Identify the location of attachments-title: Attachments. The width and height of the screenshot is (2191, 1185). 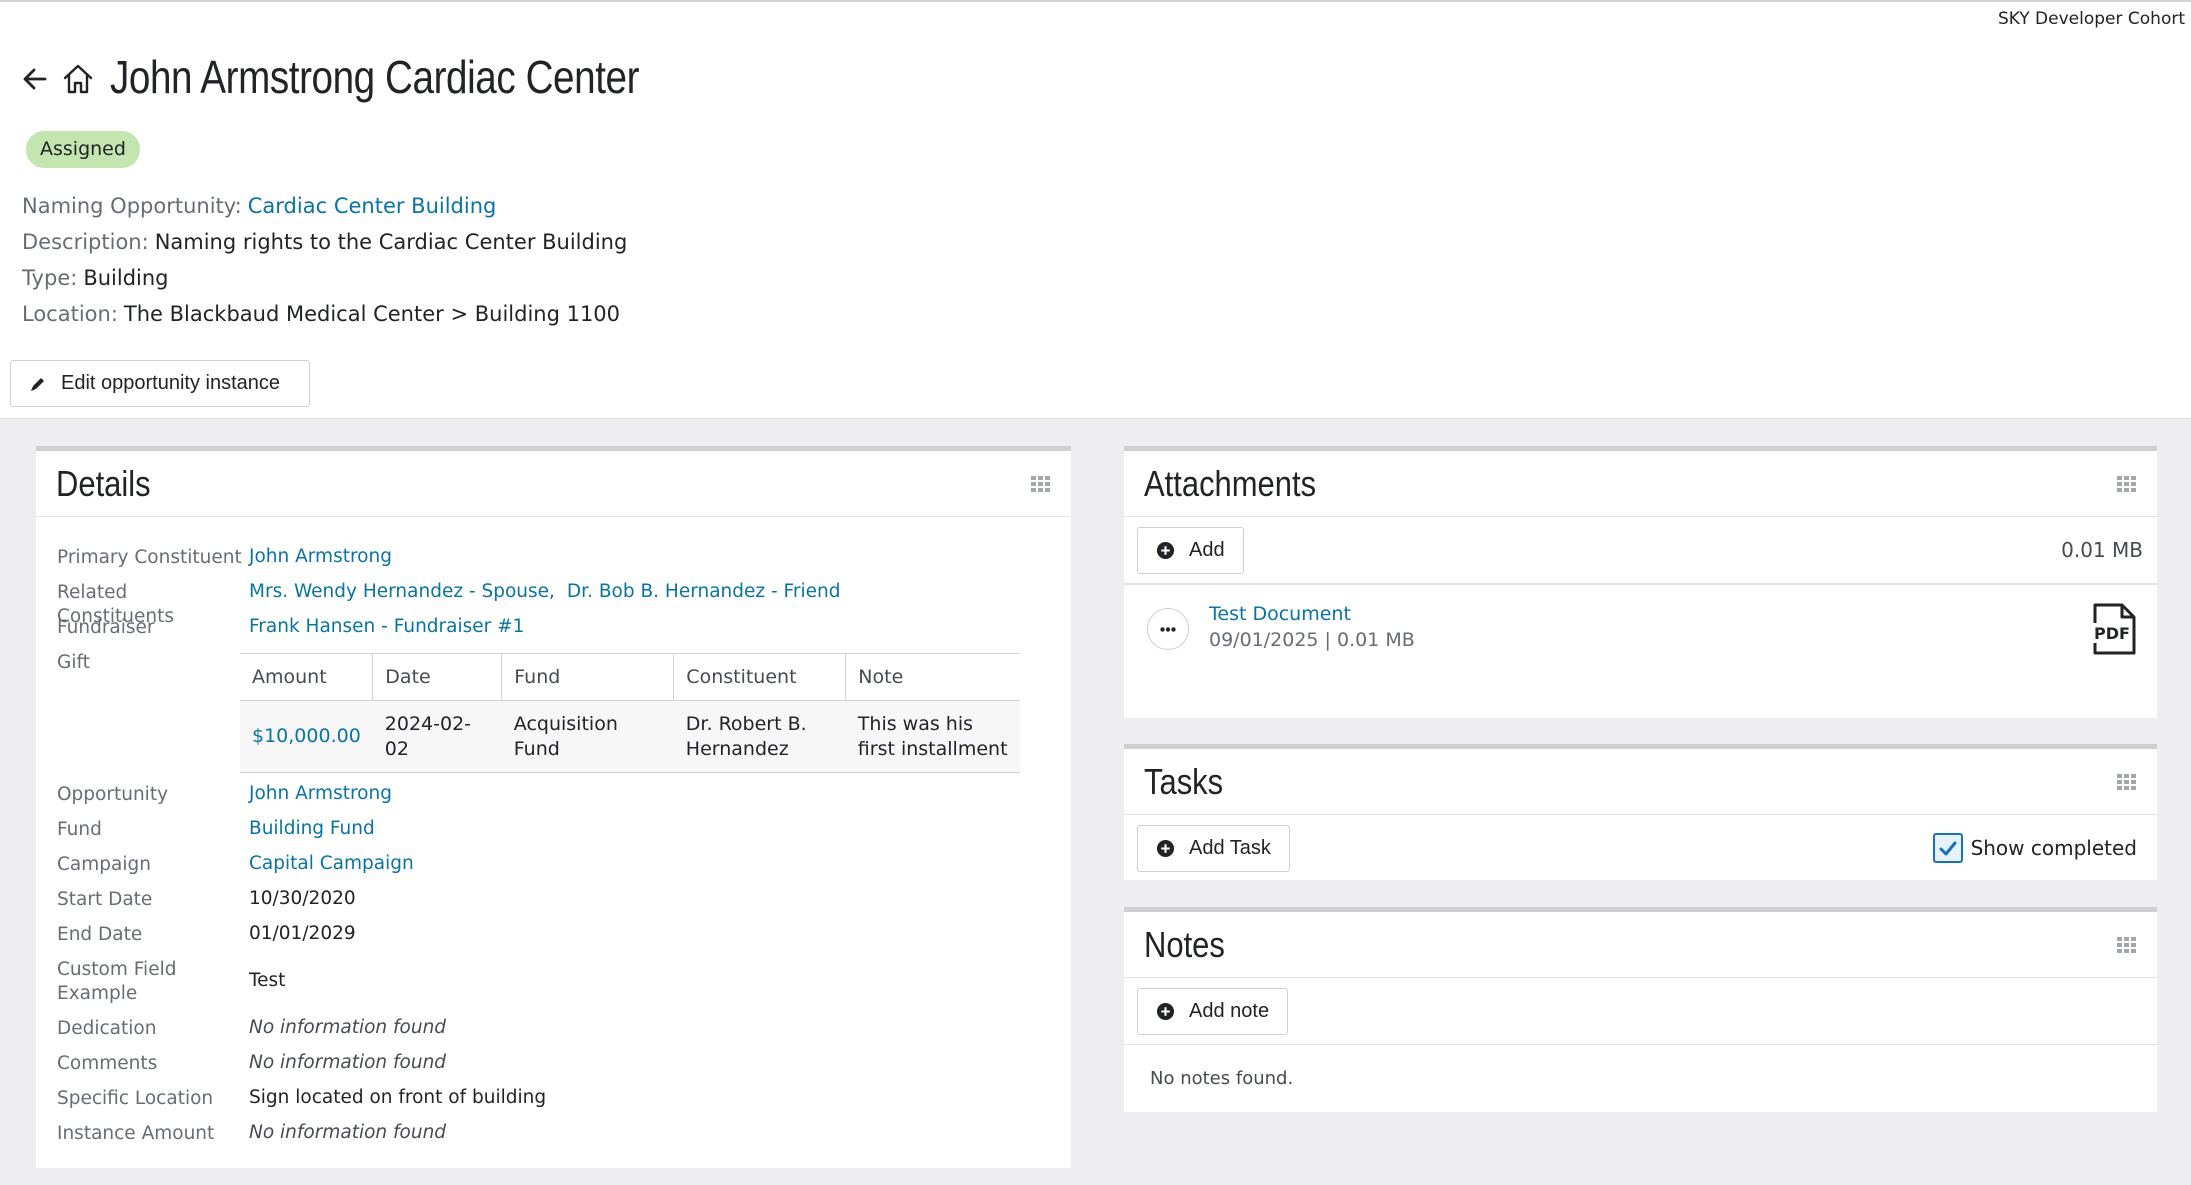
(1230, 483).